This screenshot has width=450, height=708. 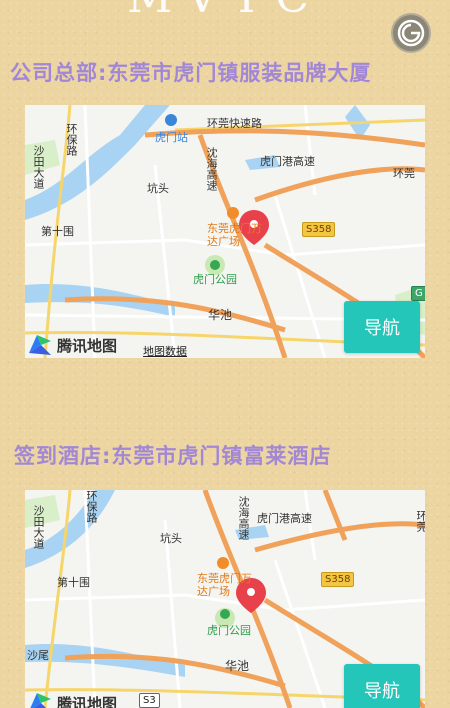 I want to click on train-station-icon, so click(x=171, y=120).